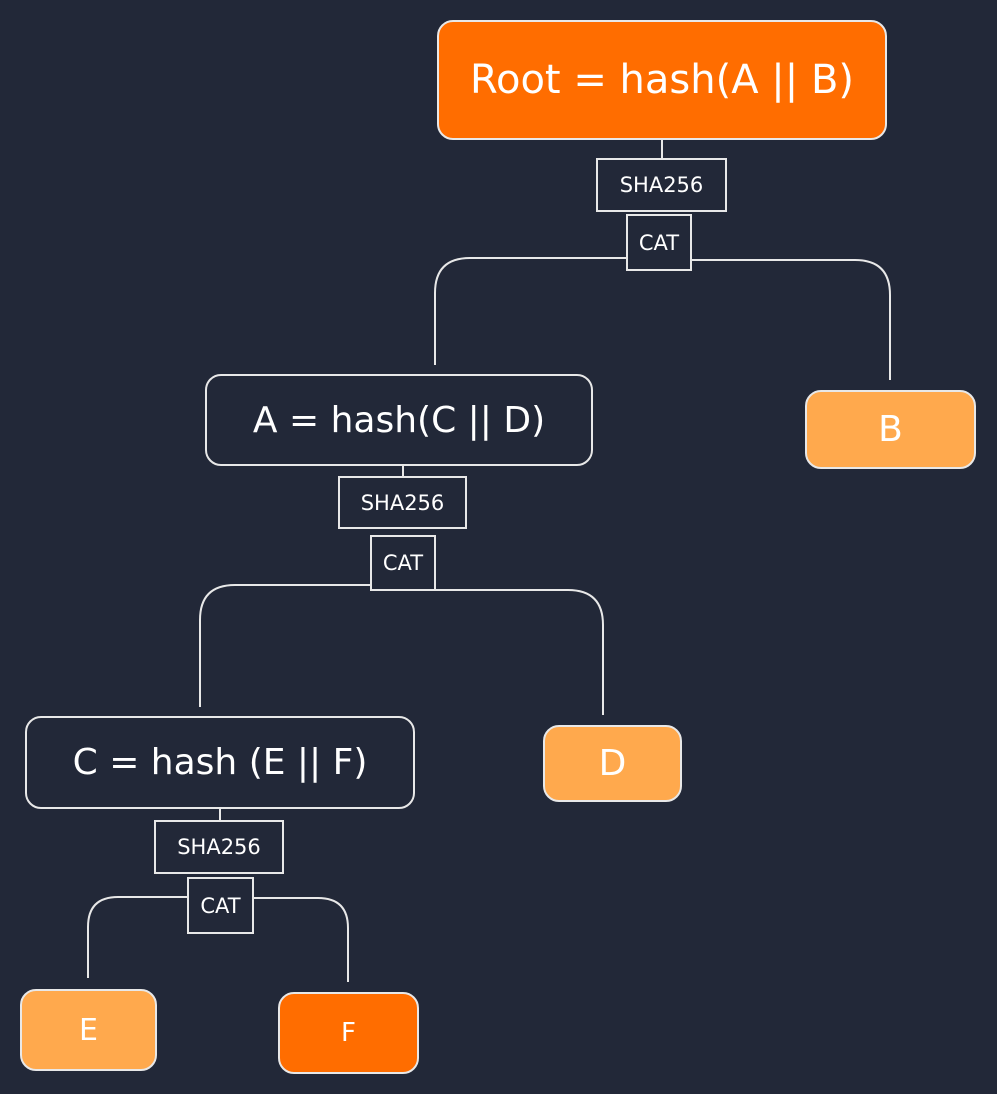 The width and height of the screenshot is (997, 1094). I want to click on cat-box-c: CAT, so click(220, 905).